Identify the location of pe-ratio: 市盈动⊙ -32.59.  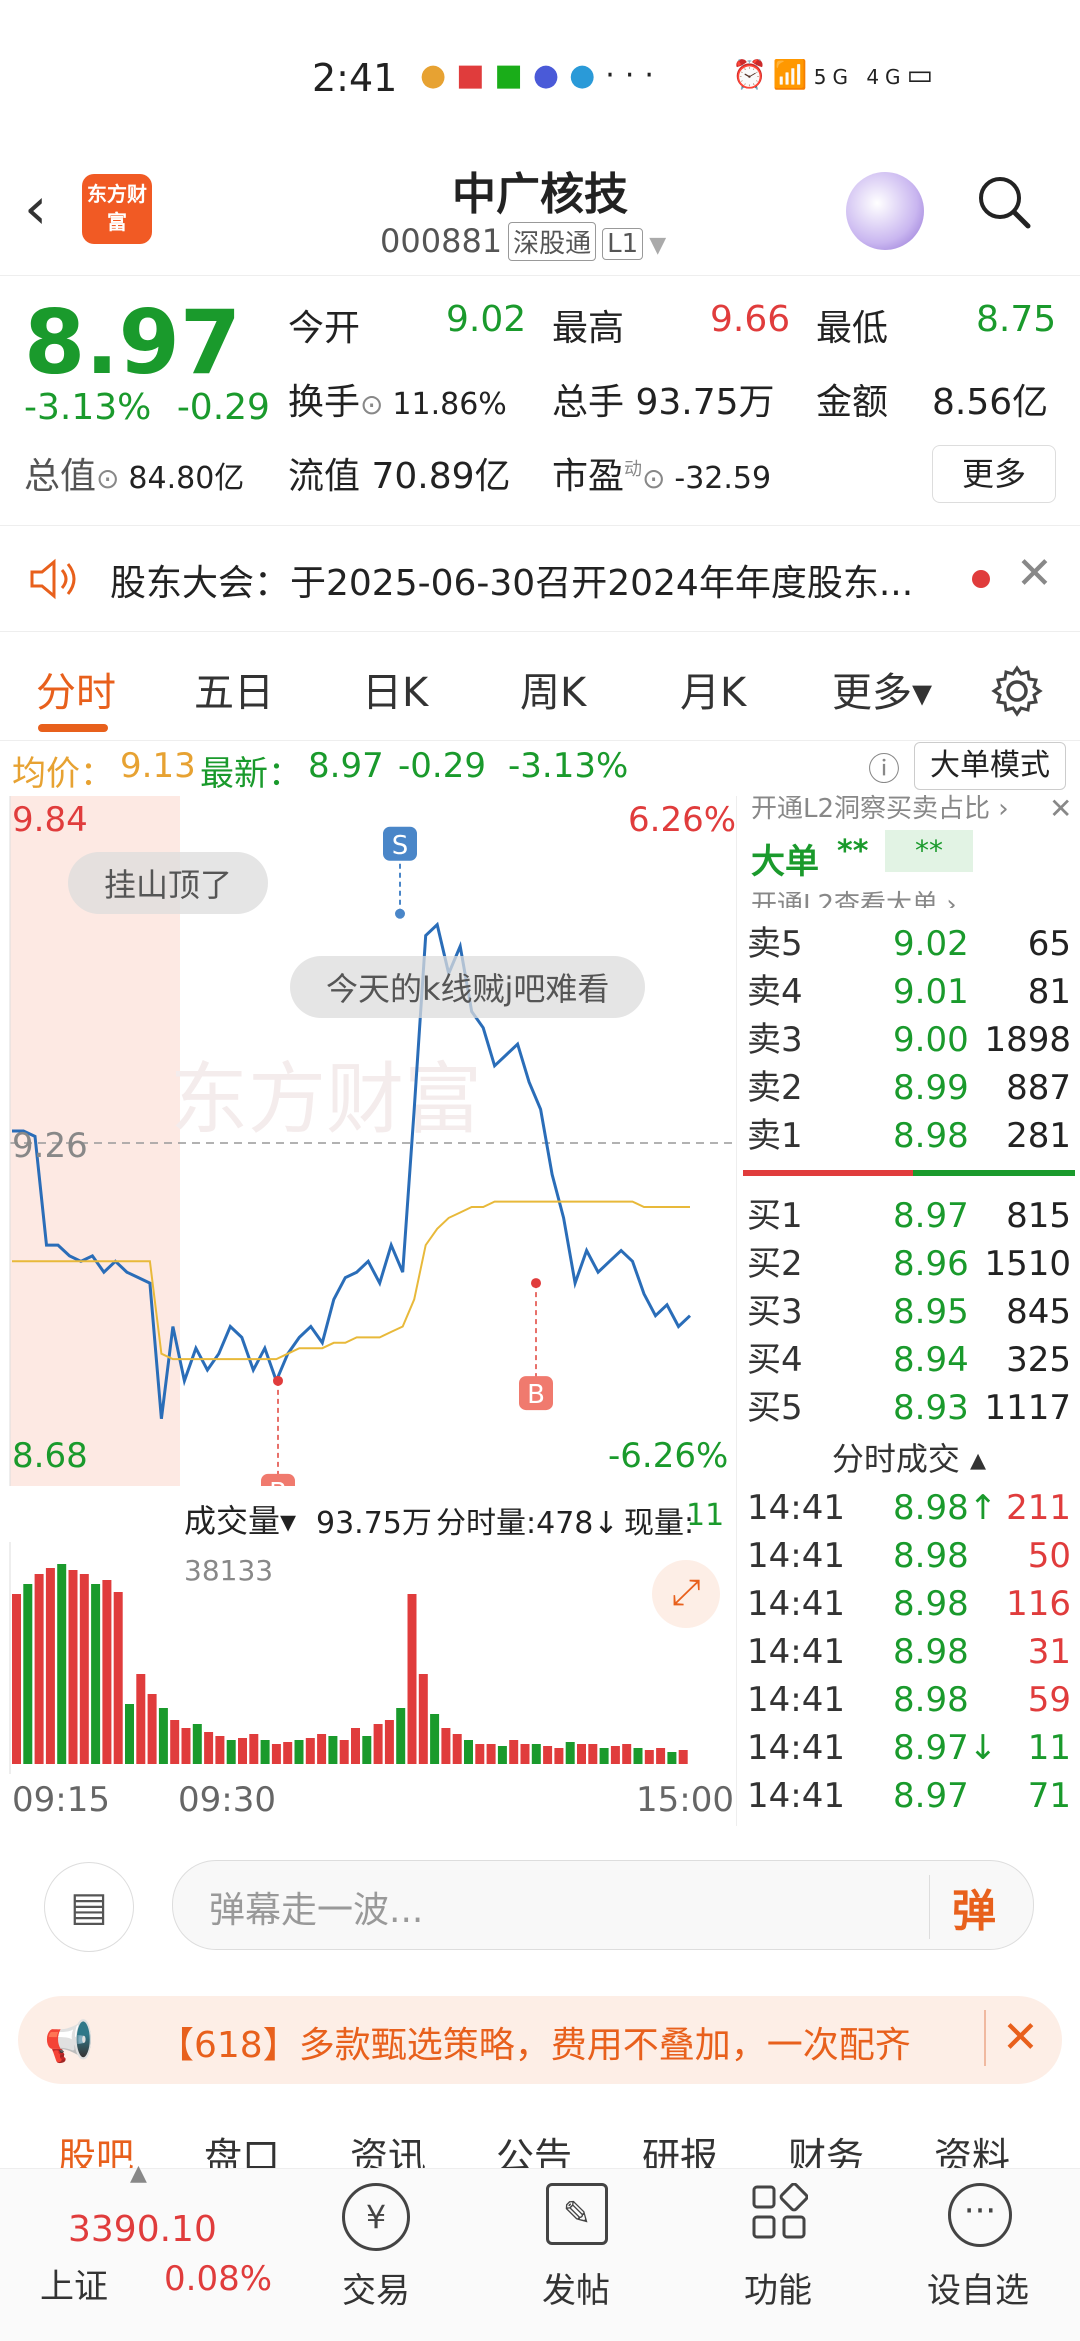
(661, 473).